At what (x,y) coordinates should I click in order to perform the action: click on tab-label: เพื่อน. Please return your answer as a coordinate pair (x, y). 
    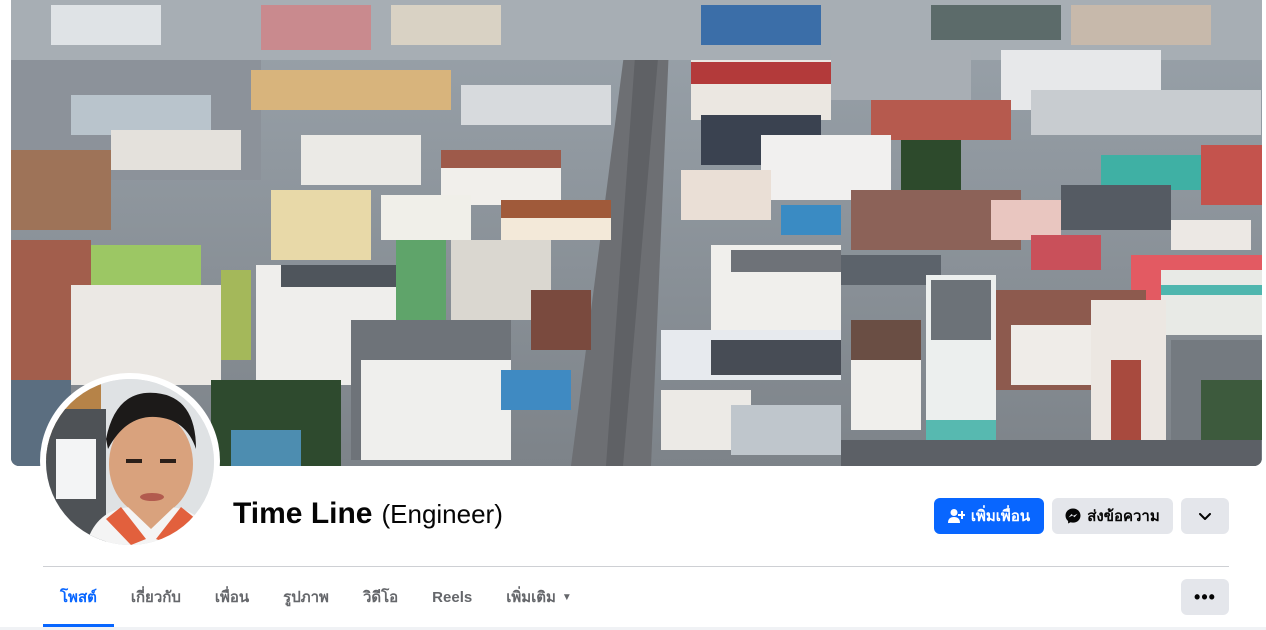
    Looking at the image, I should click on (232, 597).